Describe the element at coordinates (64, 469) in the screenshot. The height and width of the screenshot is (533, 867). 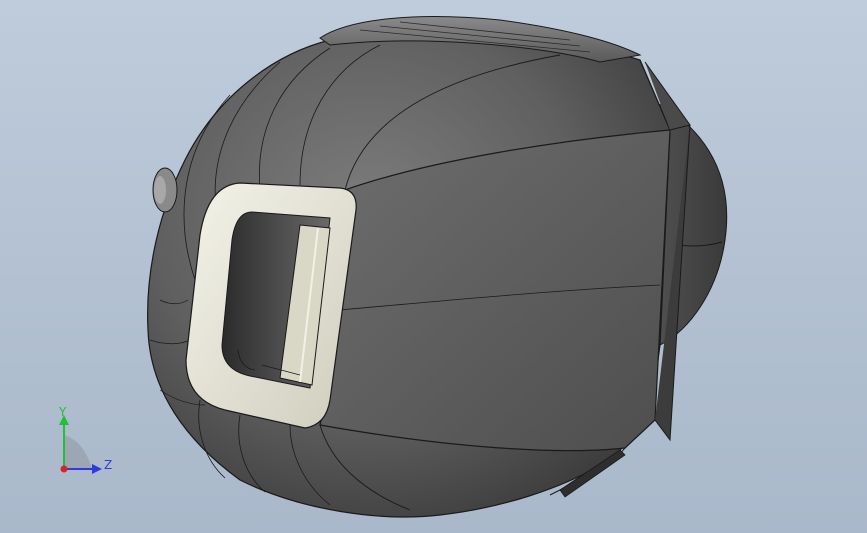
I see `origin-marker` at that location.